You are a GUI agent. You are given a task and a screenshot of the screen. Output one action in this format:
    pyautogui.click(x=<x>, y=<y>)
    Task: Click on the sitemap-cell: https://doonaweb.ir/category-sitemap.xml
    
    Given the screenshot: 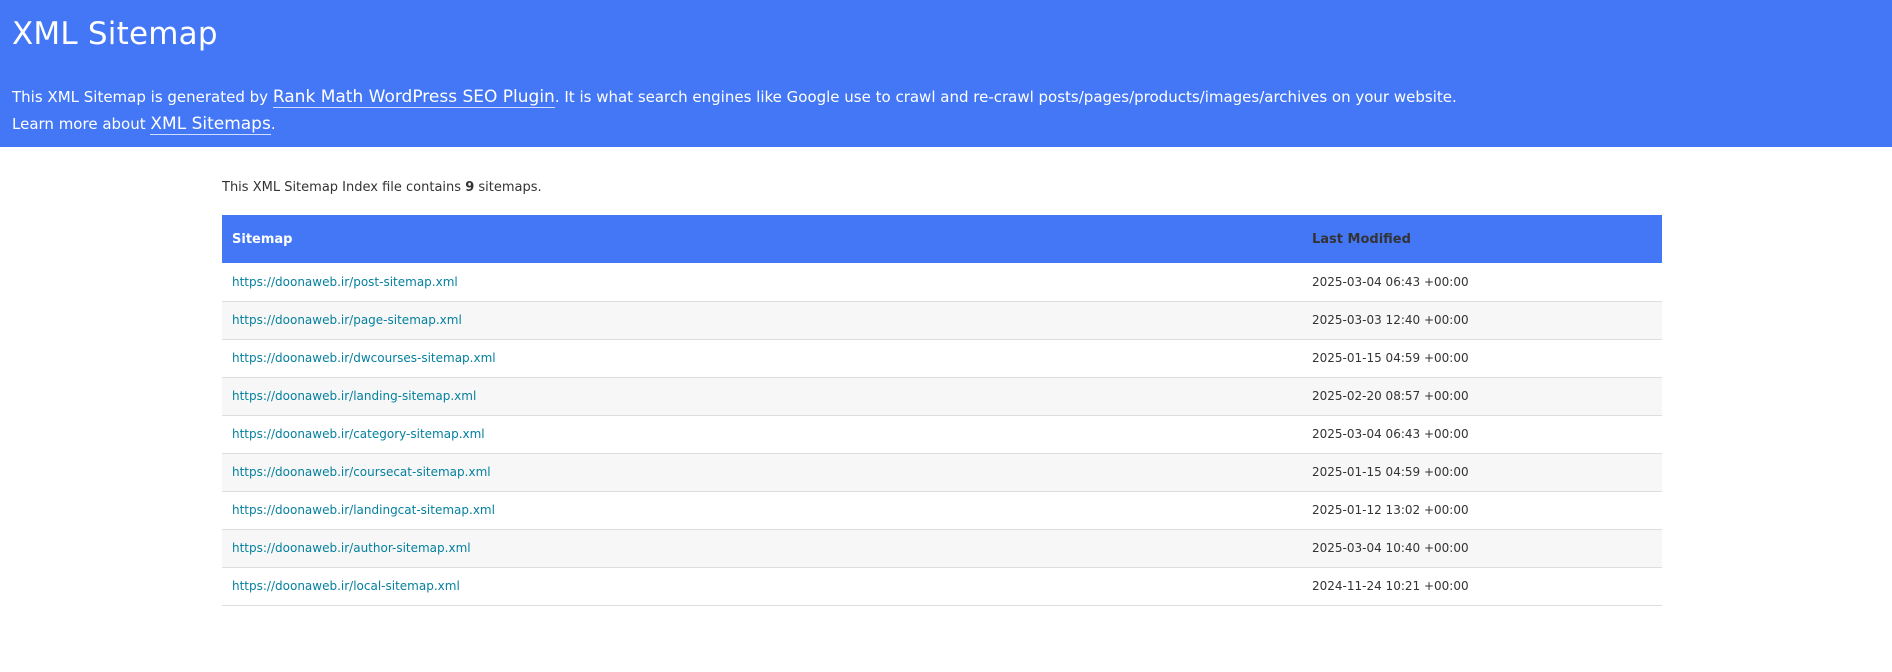 What is the action you would take?
    pyautogui.click(x=762, y=434)
    